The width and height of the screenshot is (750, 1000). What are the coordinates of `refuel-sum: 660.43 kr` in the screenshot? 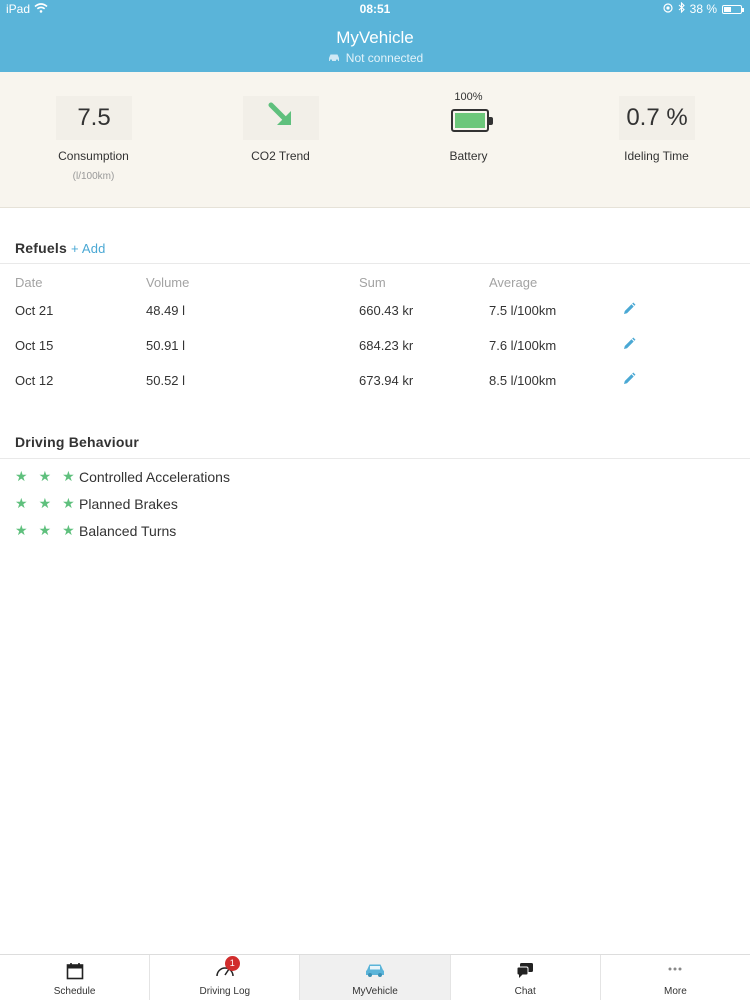 It's located at (386, 310).